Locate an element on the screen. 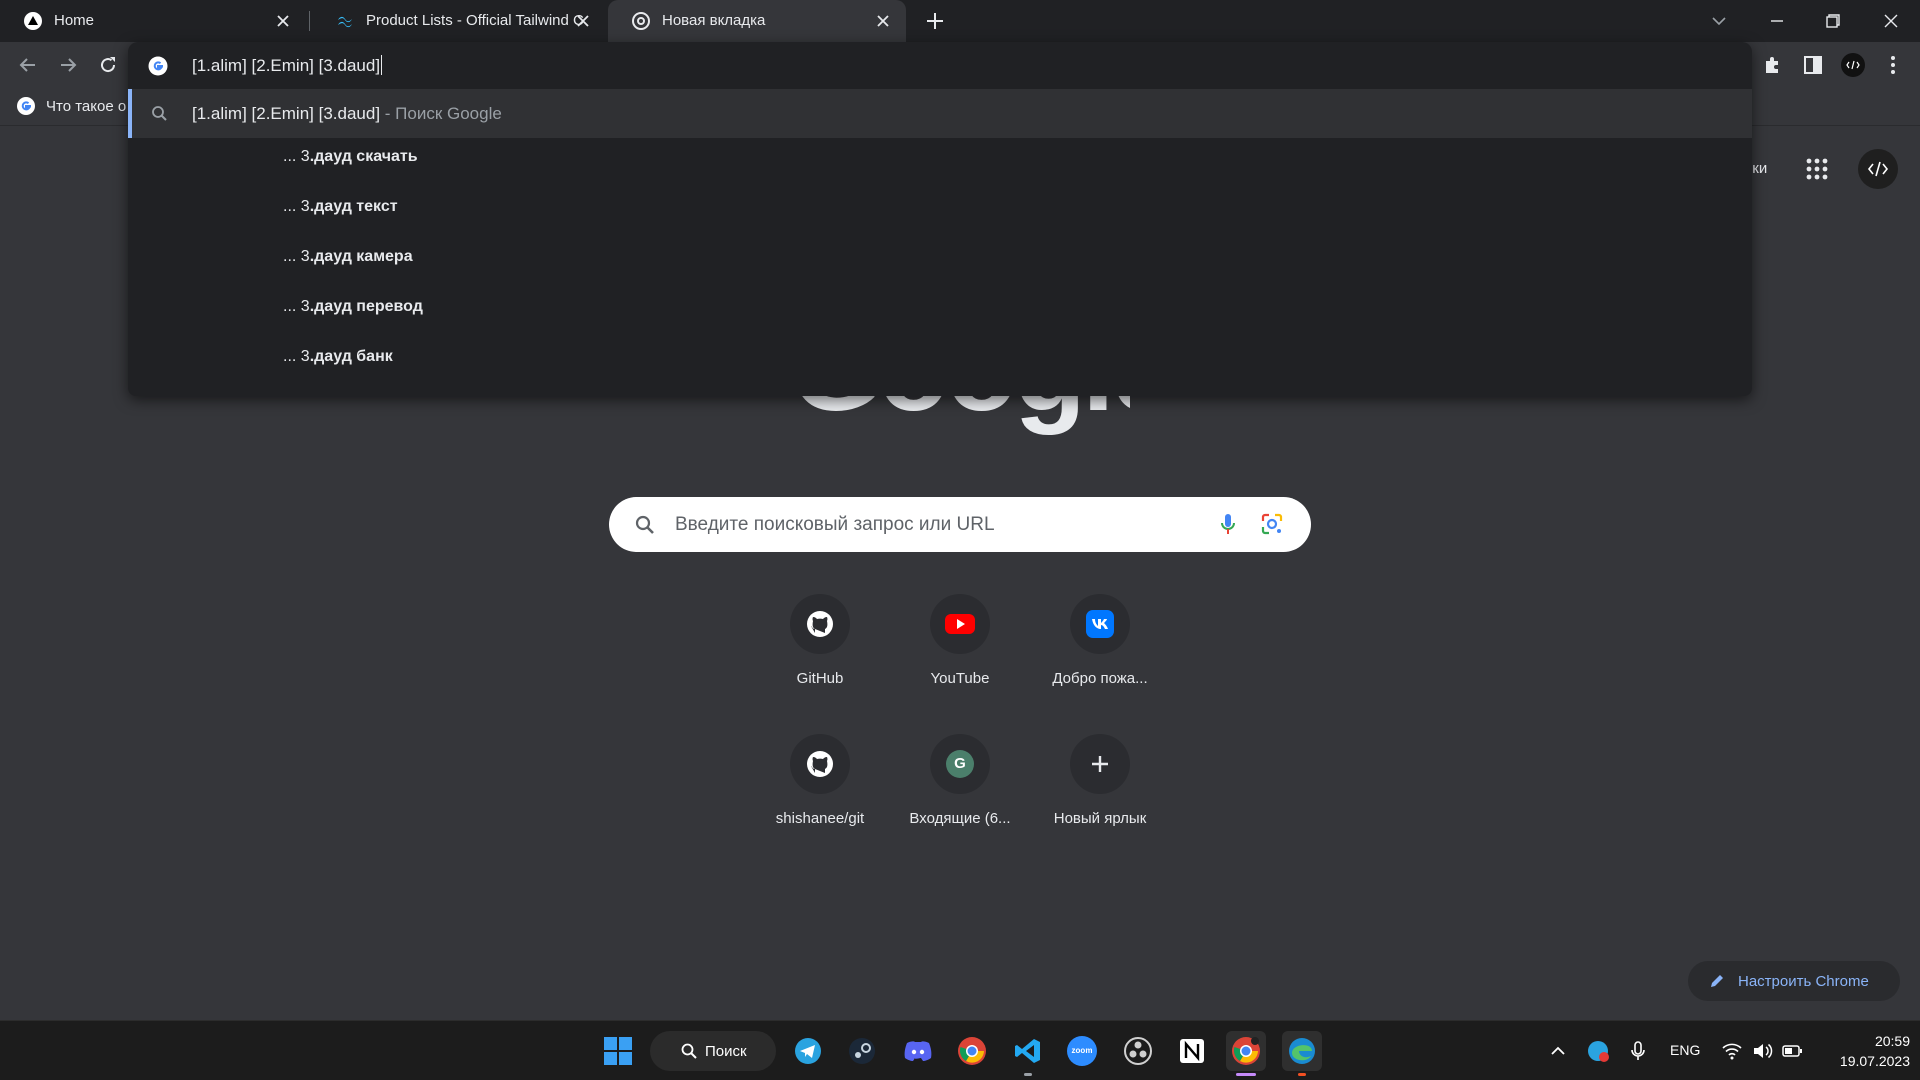  taskbar-clock: 20:59 19.07.2023 is located at coordinates (1865, 1051).